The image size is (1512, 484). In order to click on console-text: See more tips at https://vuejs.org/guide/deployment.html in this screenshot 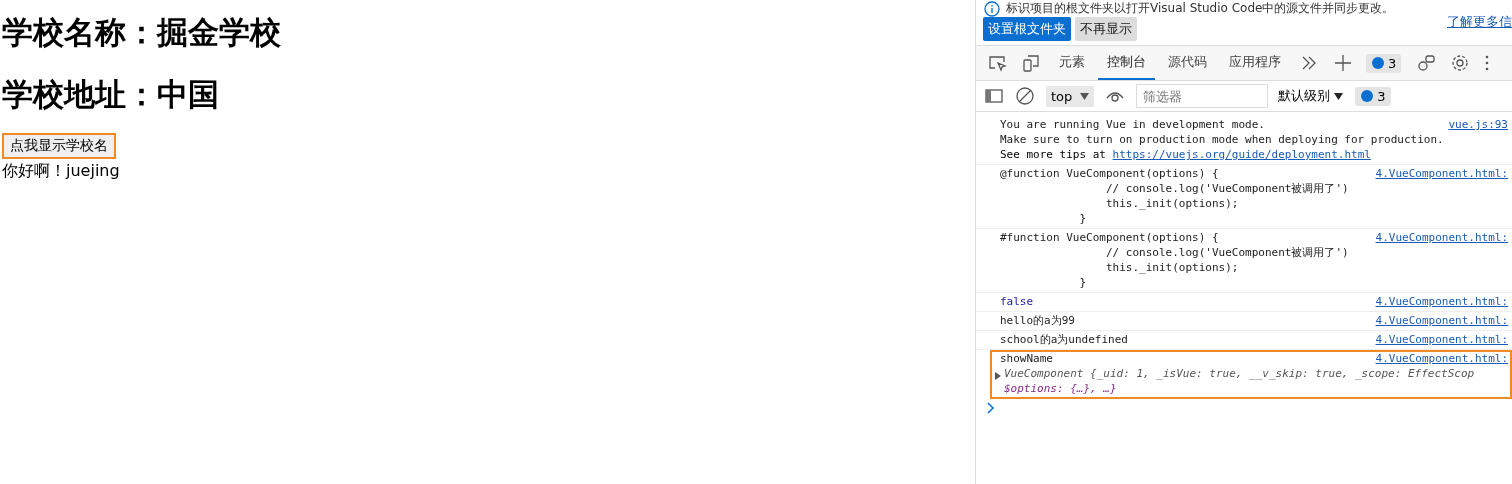, I will do `click(1186, 154)`.